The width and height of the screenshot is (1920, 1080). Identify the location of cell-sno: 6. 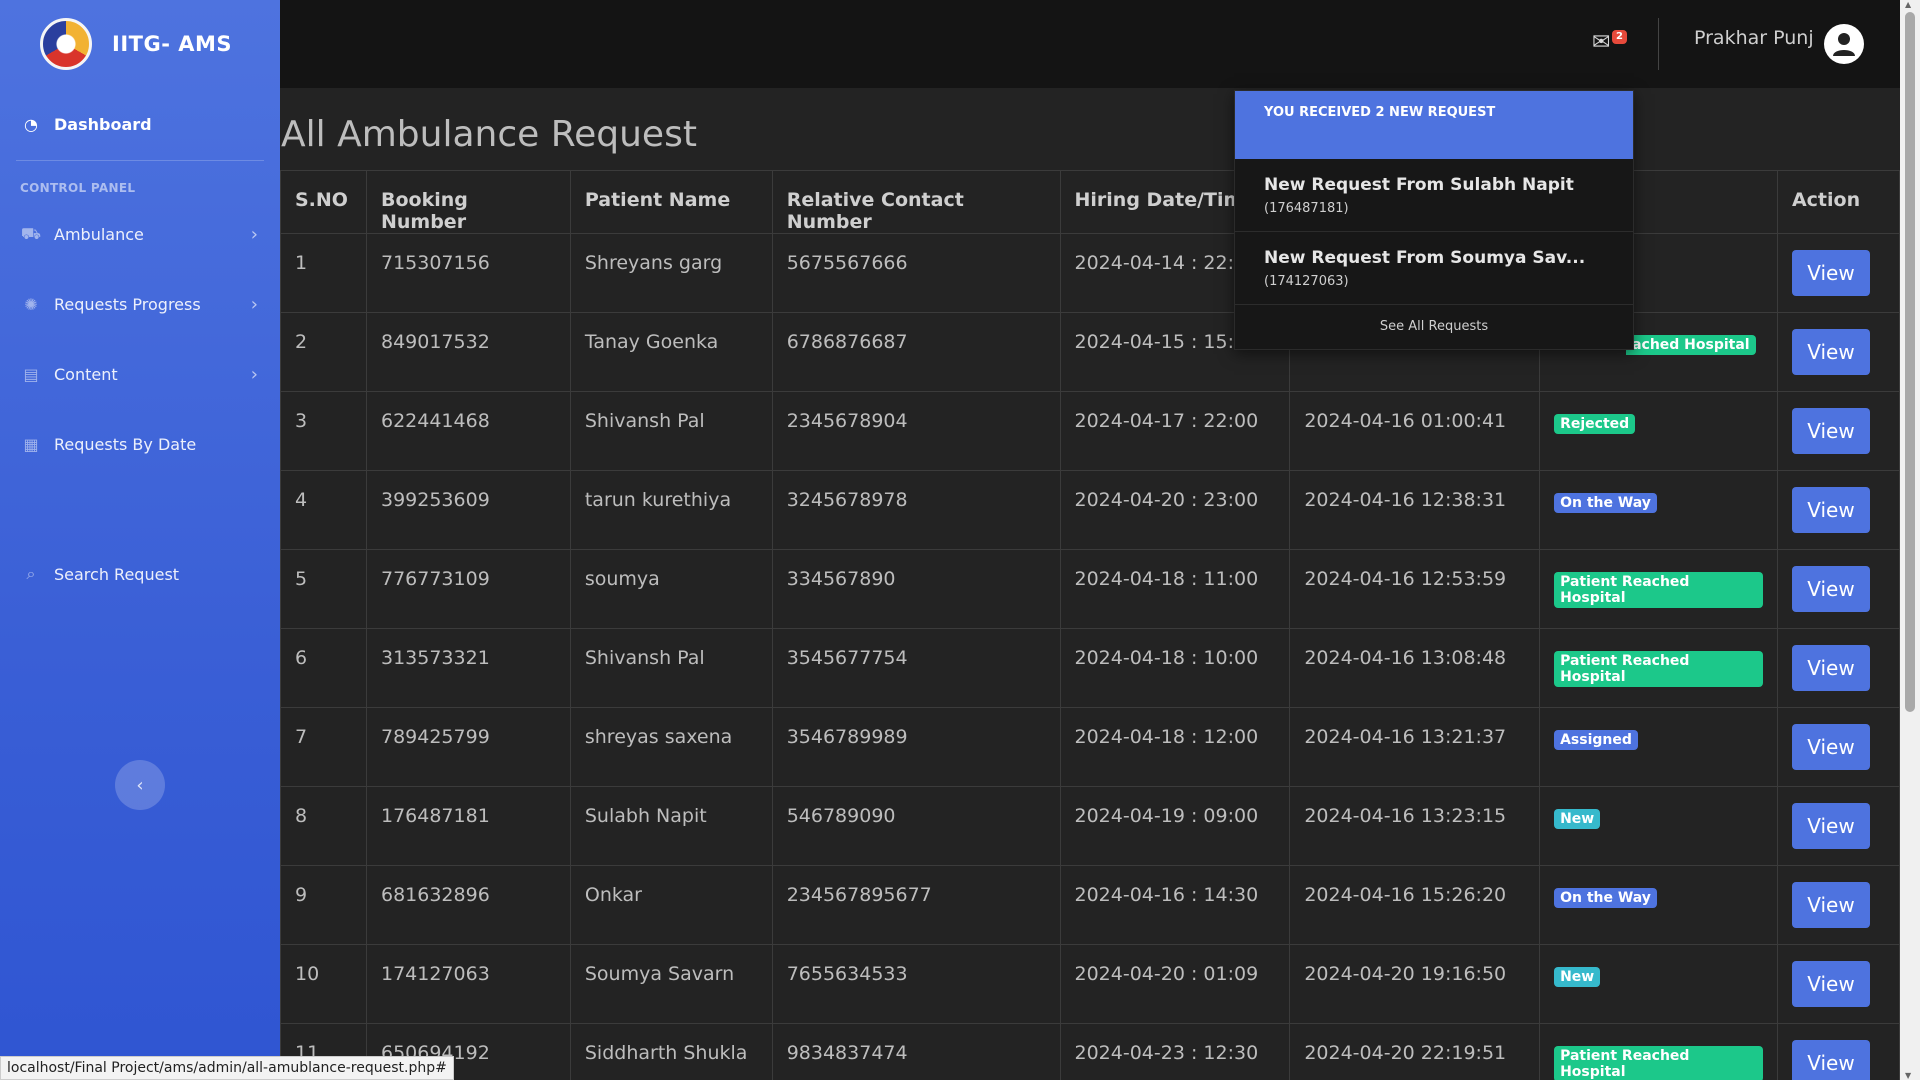
(323, 668).